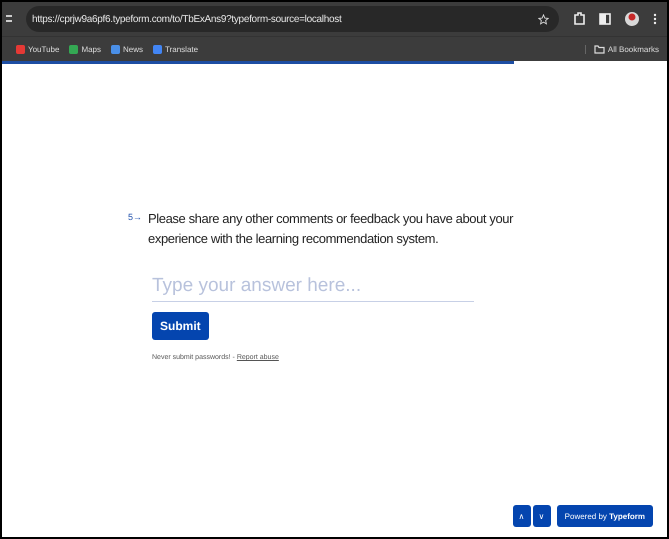 This screenshot has width=669, height=539. I want to click on side-panel-icon, so click(605, 19).